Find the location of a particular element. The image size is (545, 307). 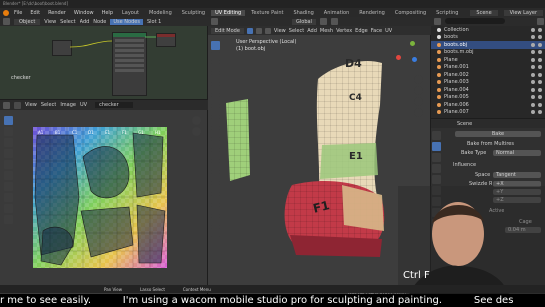

vp-inset-tool-icon is located at coordinates (215, 144).